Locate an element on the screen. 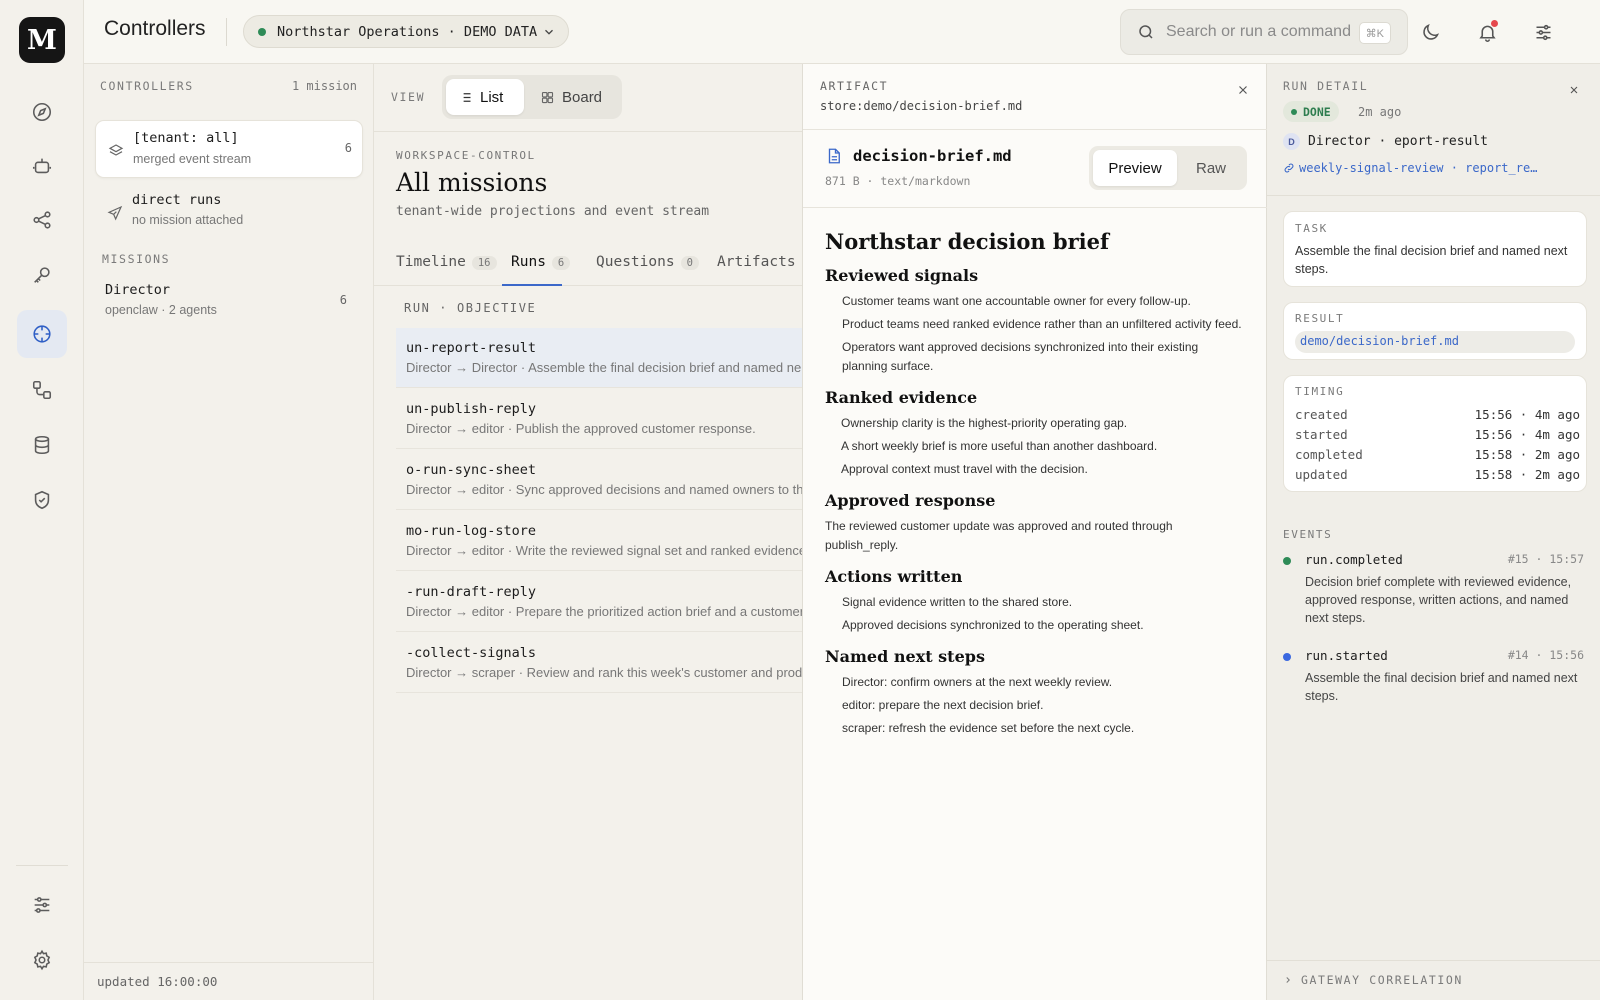 The image size is (1600, 1000). layers-icon is located at coordinates (116, 151).